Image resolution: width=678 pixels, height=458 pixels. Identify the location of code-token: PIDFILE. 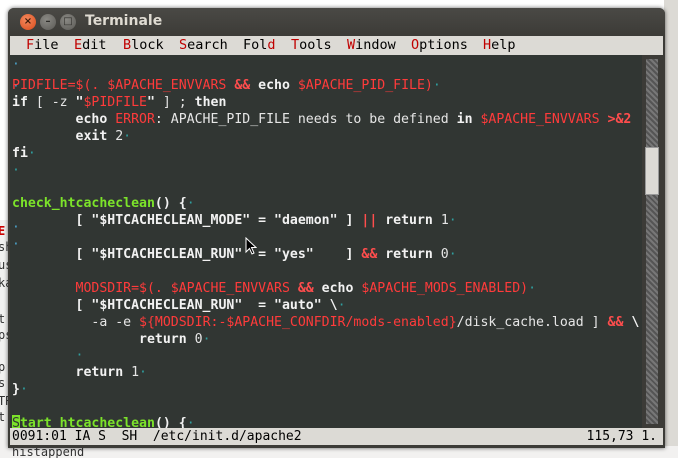
(40, 85).